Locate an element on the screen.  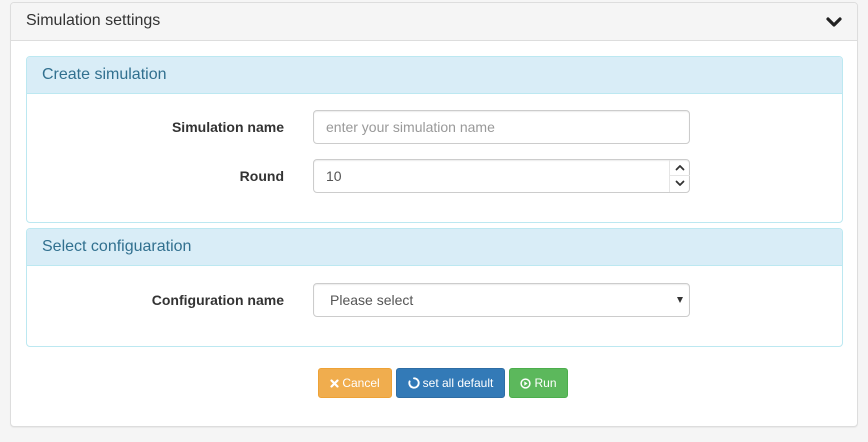
configuration-name-row: Configuration name Please select is located at coordinates (434, 300).